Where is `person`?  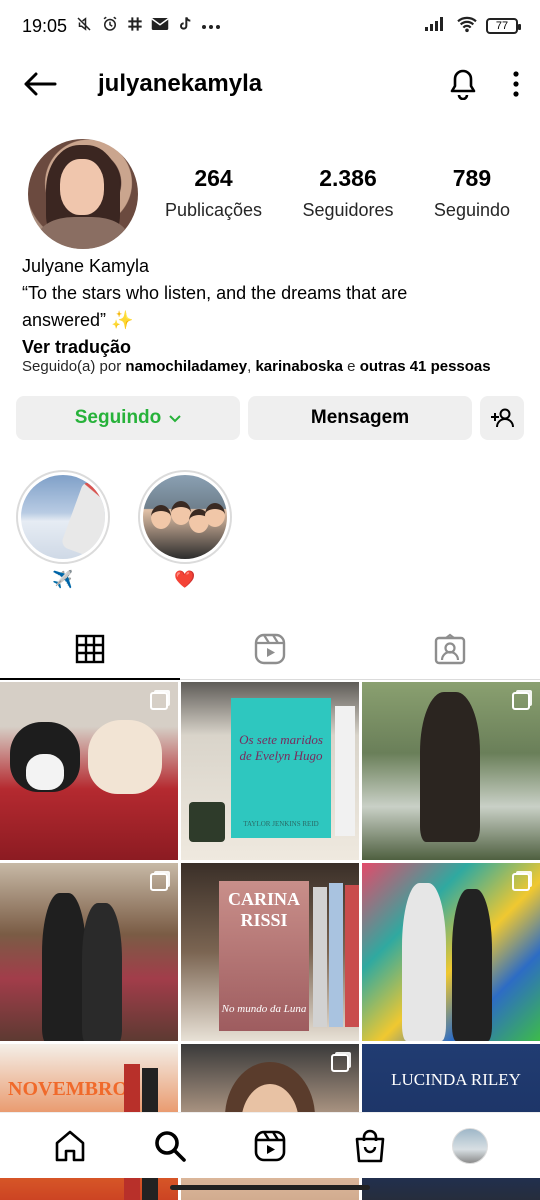
person is located at coordinates (450, 767).